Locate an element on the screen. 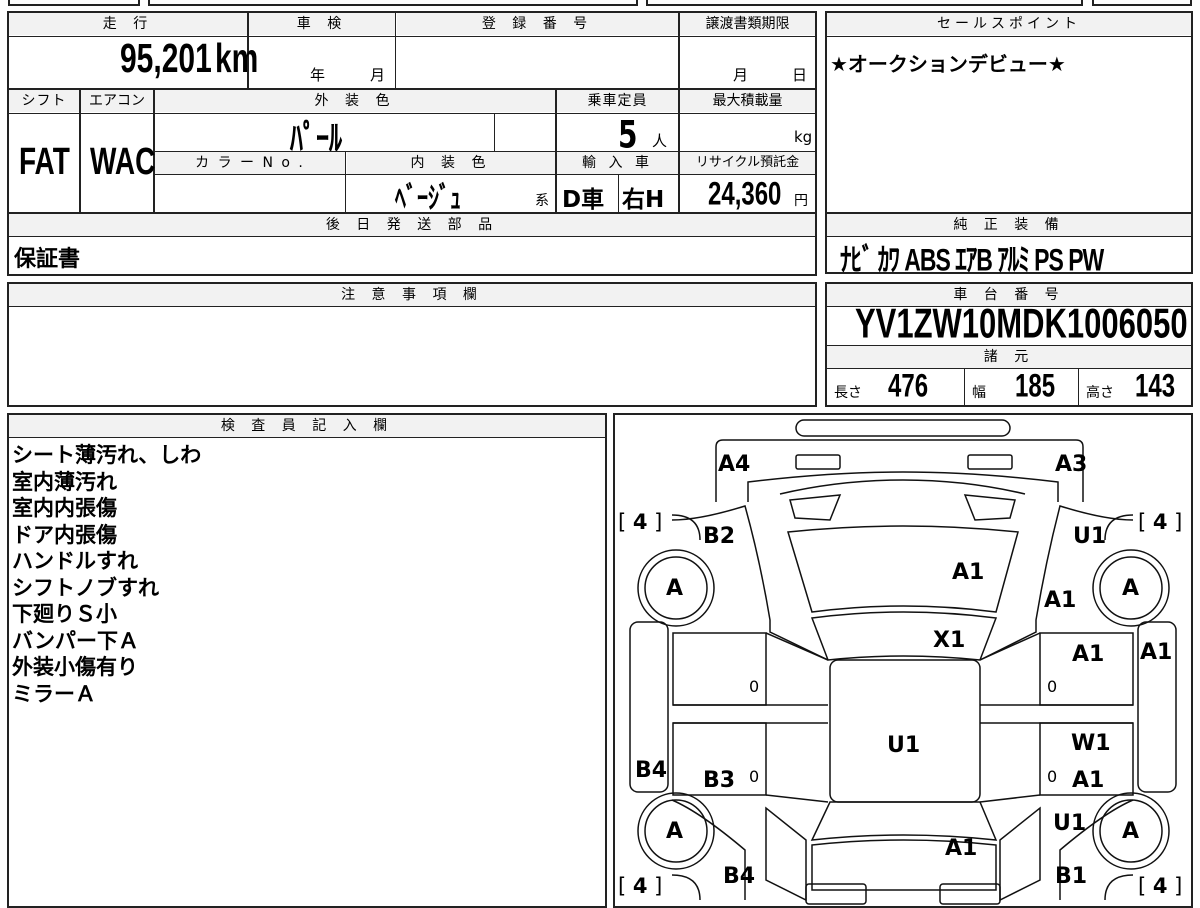  length-value: 476 is located at coordinates (908, 386).